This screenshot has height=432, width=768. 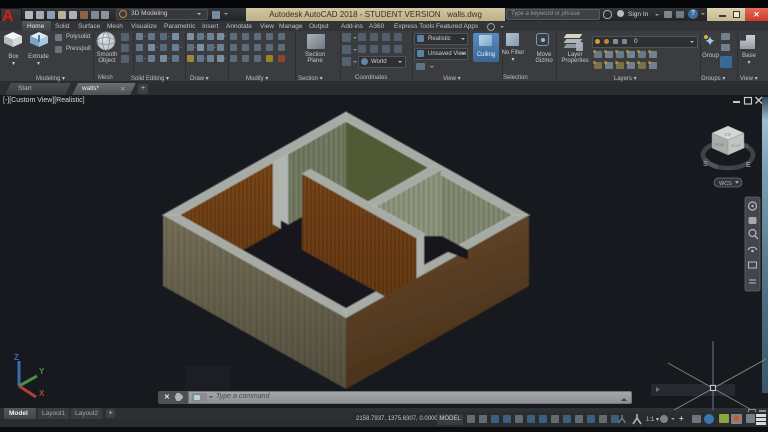 What do you see at coordinates (705, 164) in the screenshot?
I see `svg-text: S` at bounding box center [705, 164].